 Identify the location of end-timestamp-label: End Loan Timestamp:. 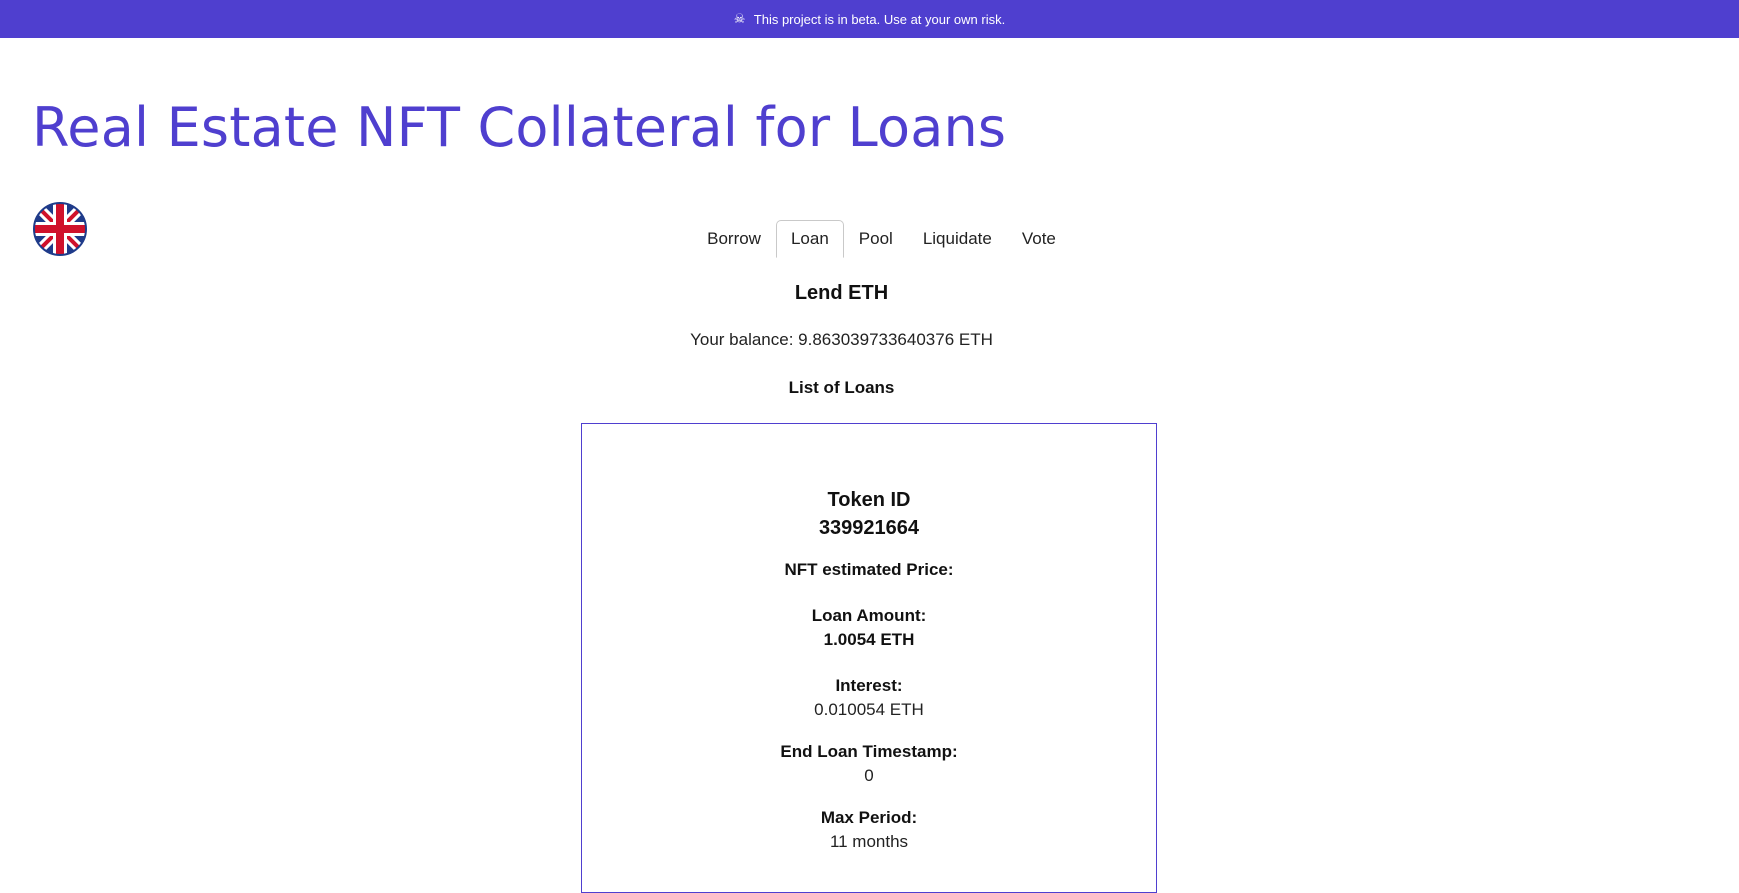
(869, 751).